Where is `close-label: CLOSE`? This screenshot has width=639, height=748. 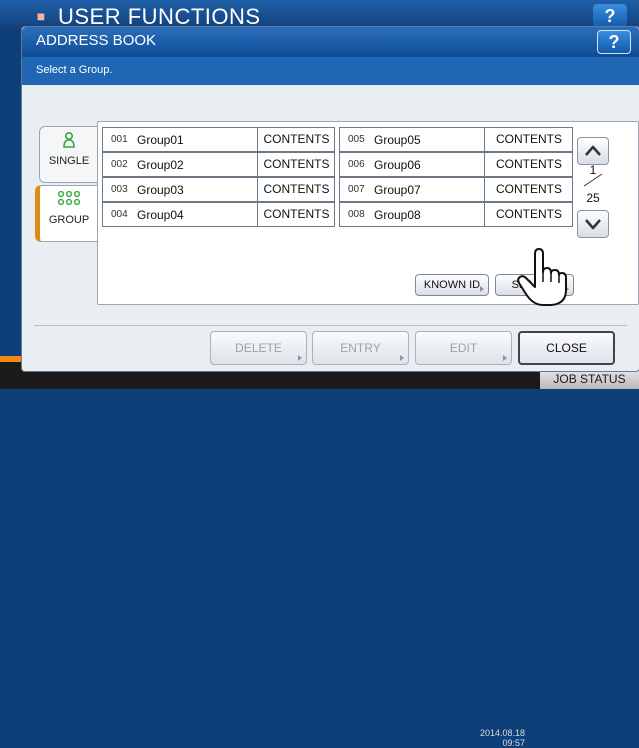
close-label: CLOSE is located at coordinates (566, 348).